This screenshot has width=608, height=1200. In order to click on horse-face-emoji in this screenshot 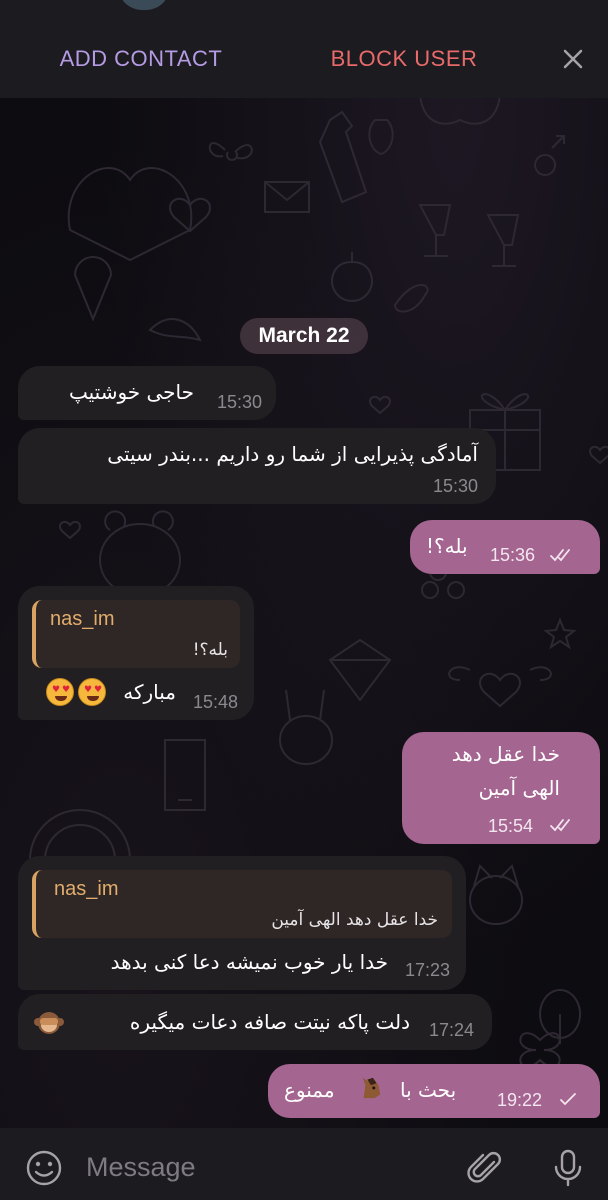, I will do `click(371, 1088)`.